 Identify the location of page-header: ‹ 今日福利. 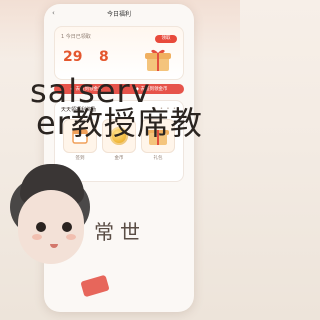
(119, 13).